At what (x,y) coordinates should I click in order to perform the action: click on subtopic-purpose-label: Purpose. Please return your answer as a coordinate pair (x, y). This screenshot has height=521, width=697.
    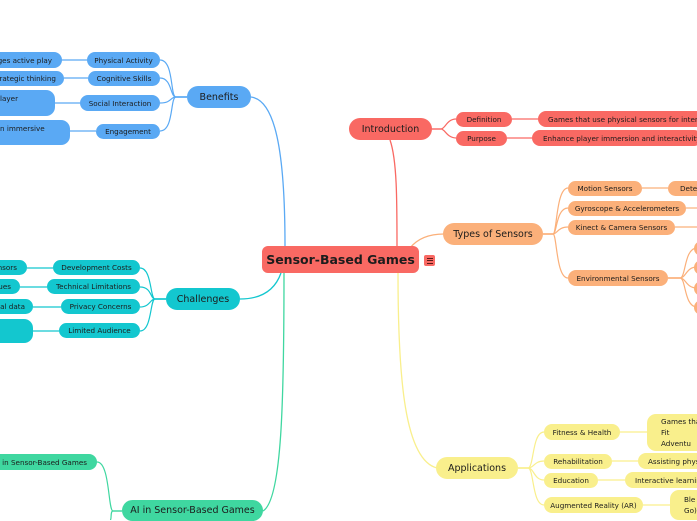
    Looking at the image, I should click on (481, 138).